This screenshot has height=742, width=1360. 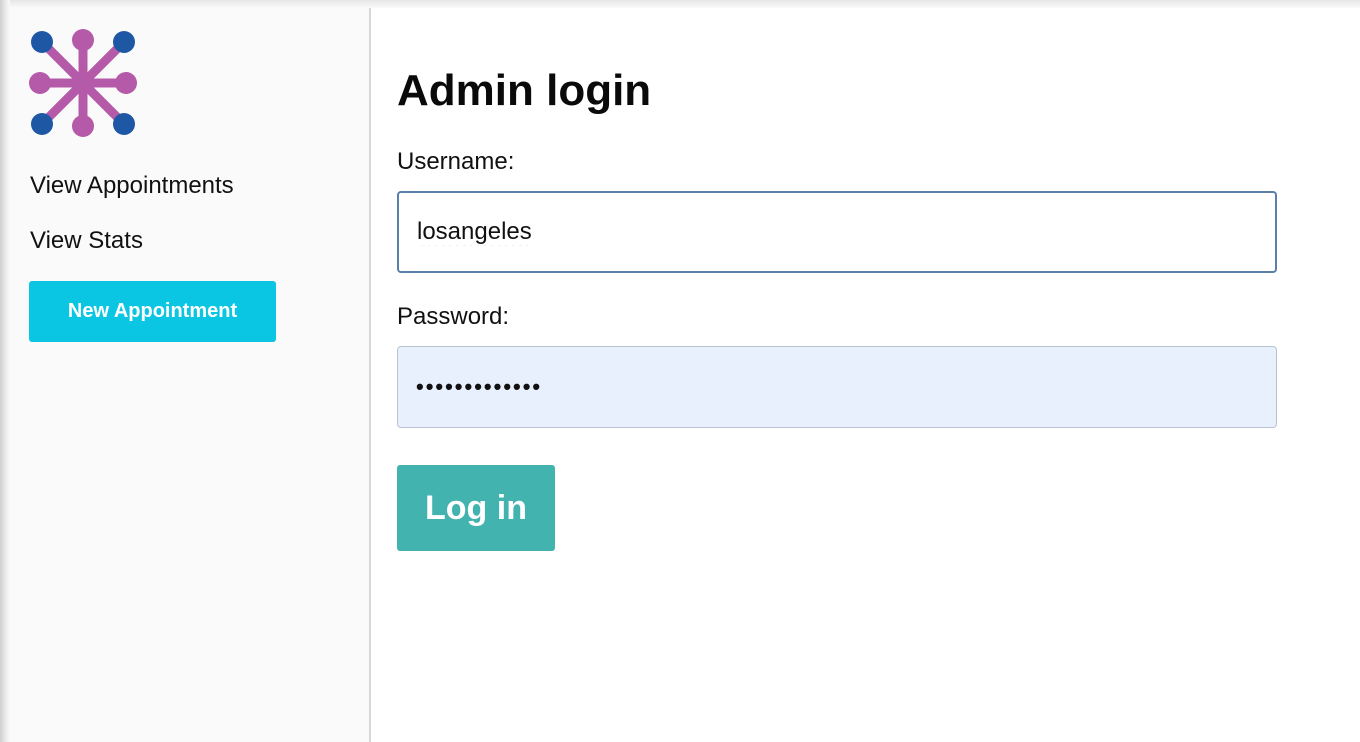 I want to click on nav-view-appointments: View Appointments, so click(x=132, y=186).